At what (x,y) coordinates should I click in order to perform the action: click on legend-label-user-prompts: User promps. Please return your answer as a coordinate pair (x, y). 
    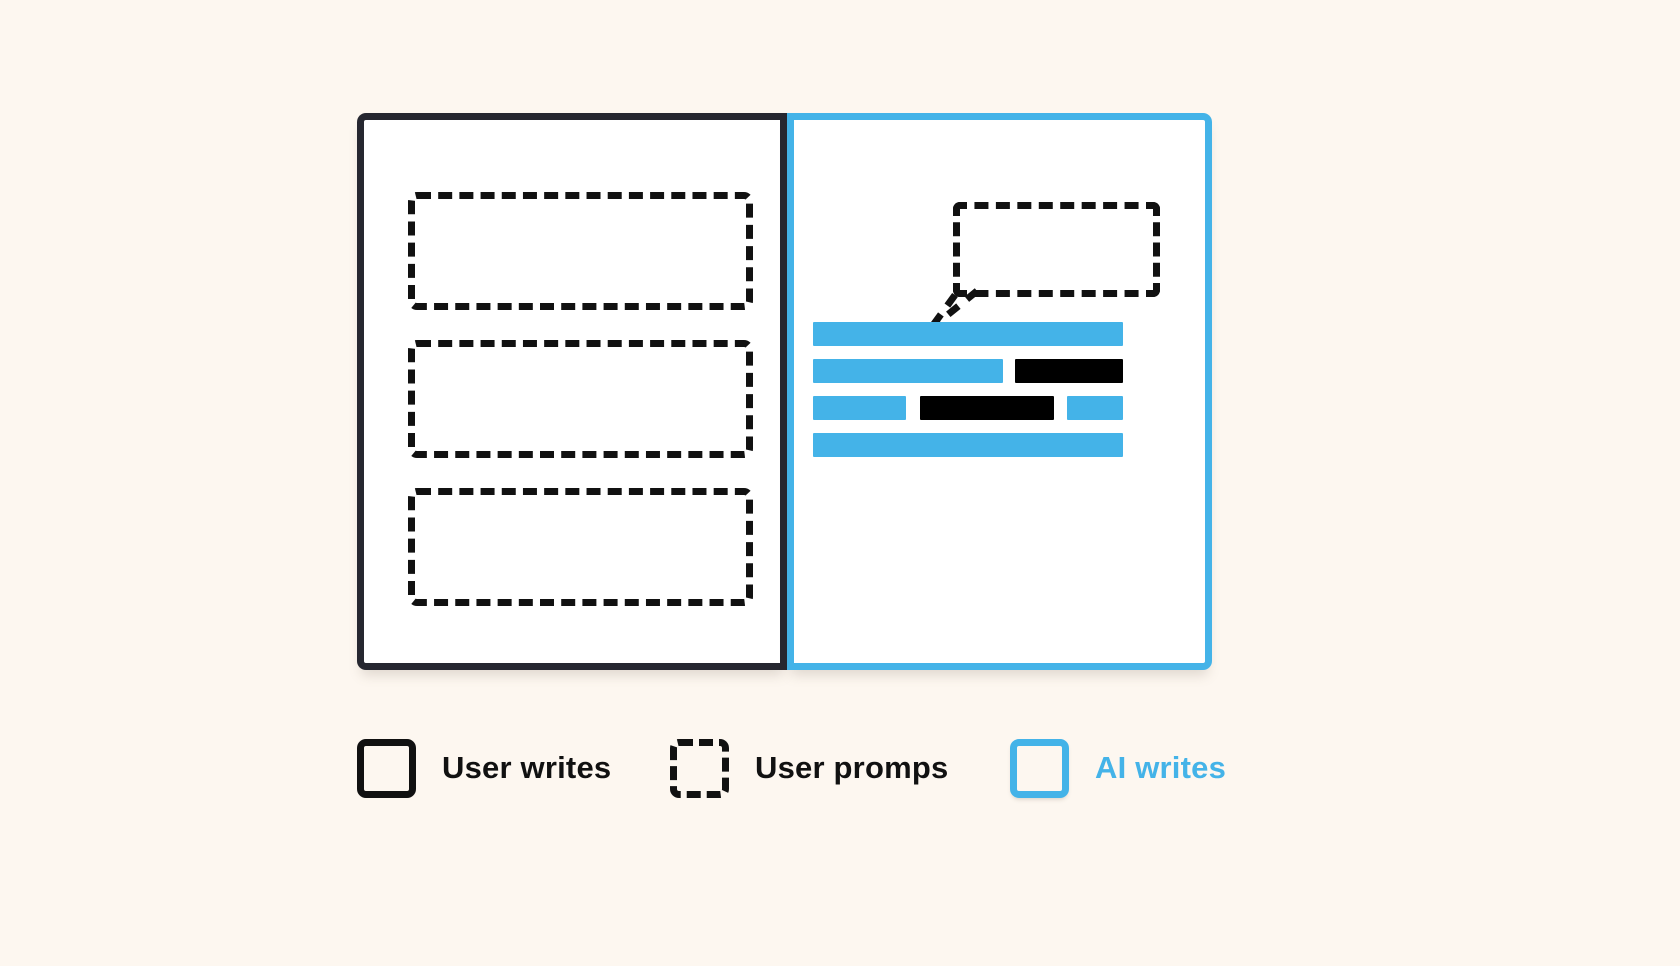
    Looking at the image, I should click on (852, 767).